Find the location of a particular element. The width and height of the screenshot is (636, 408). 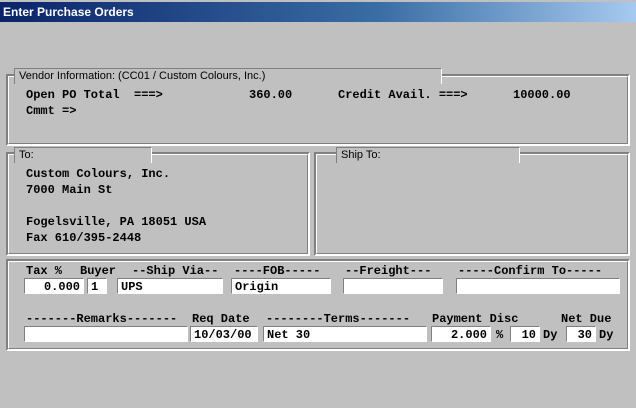

comment-label: Cmmt => is located at coordinates (51, 111).